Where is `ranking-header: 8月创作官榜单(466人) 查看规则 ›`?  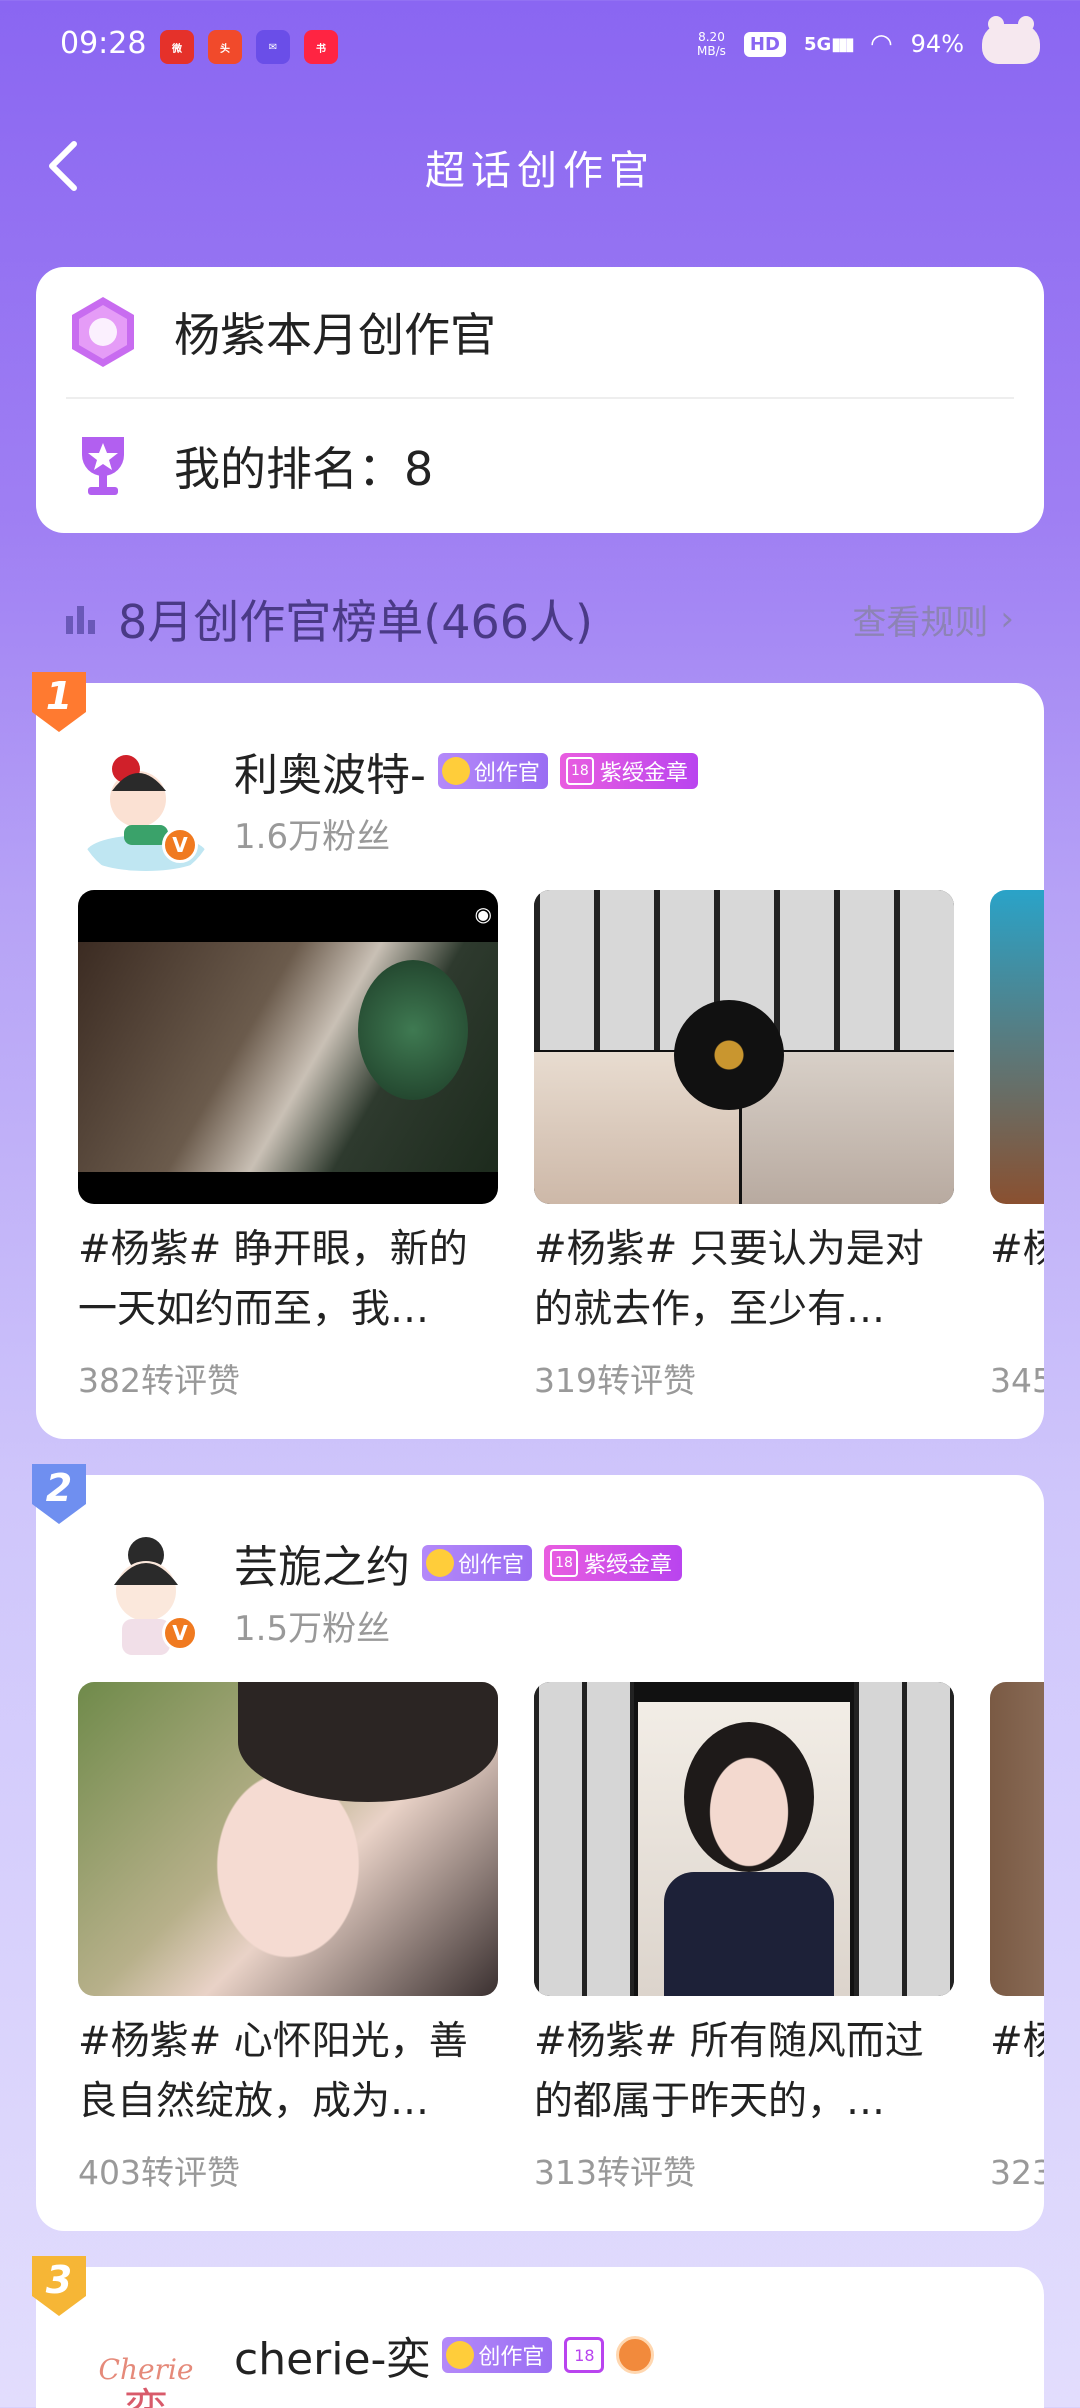 ranking-header: 8月创作官榜单(466人) 查看规则 › is located at coordinates (539, 619).